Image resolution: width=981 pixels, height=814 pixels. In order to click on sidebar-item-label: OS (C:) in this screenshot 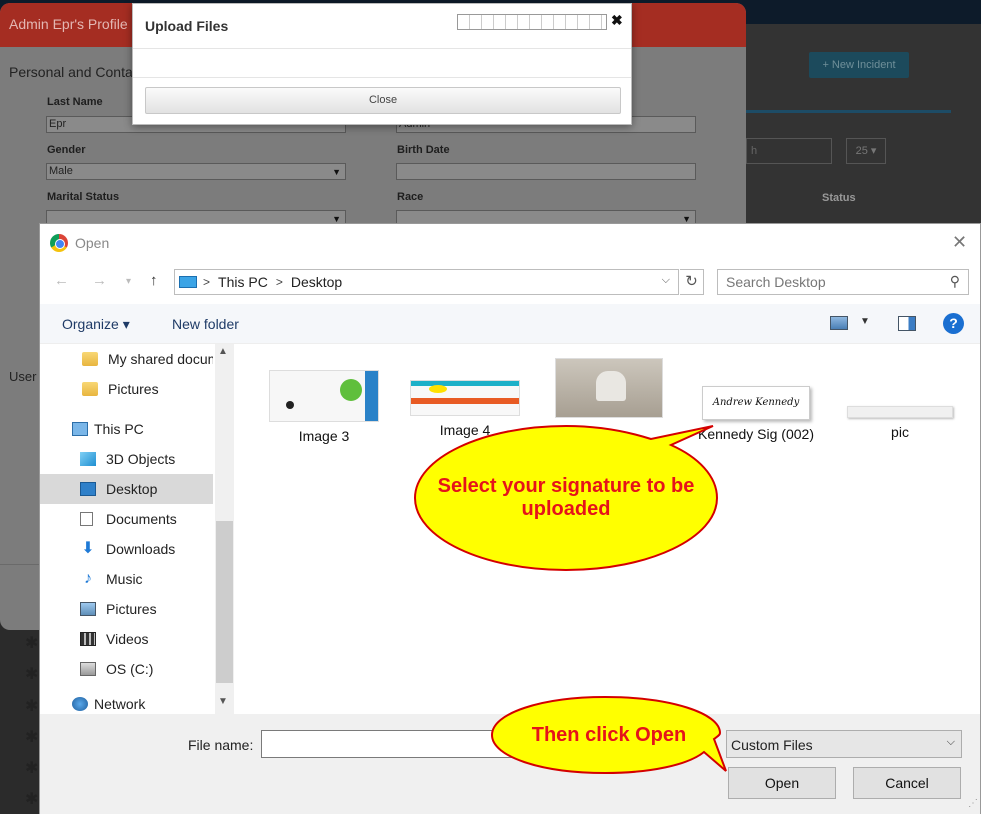, I will do `click(130, 669)`.